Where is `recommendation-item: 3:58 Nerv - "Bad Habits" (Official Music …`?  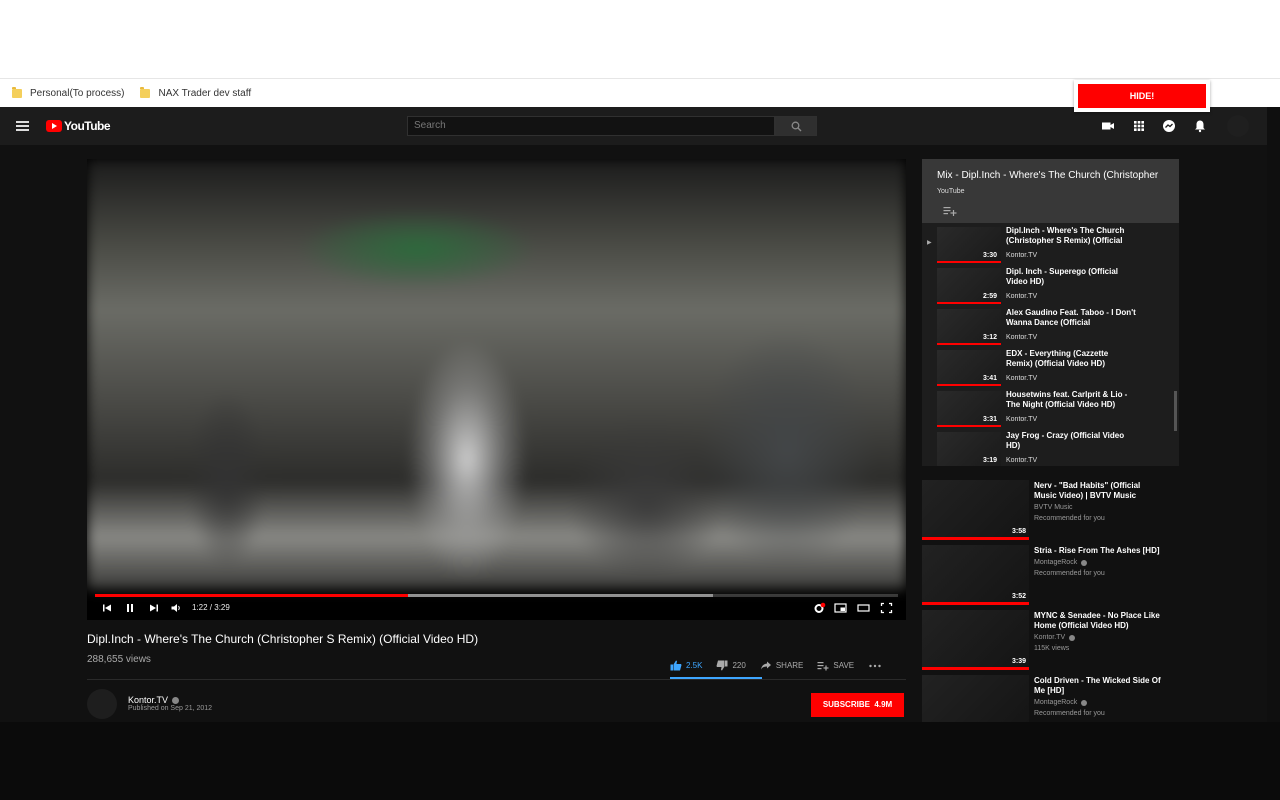
recommendation-item: 3:58 Nerv - "Bad Habits" (Official Music … is located at coordinates (1047, 510).